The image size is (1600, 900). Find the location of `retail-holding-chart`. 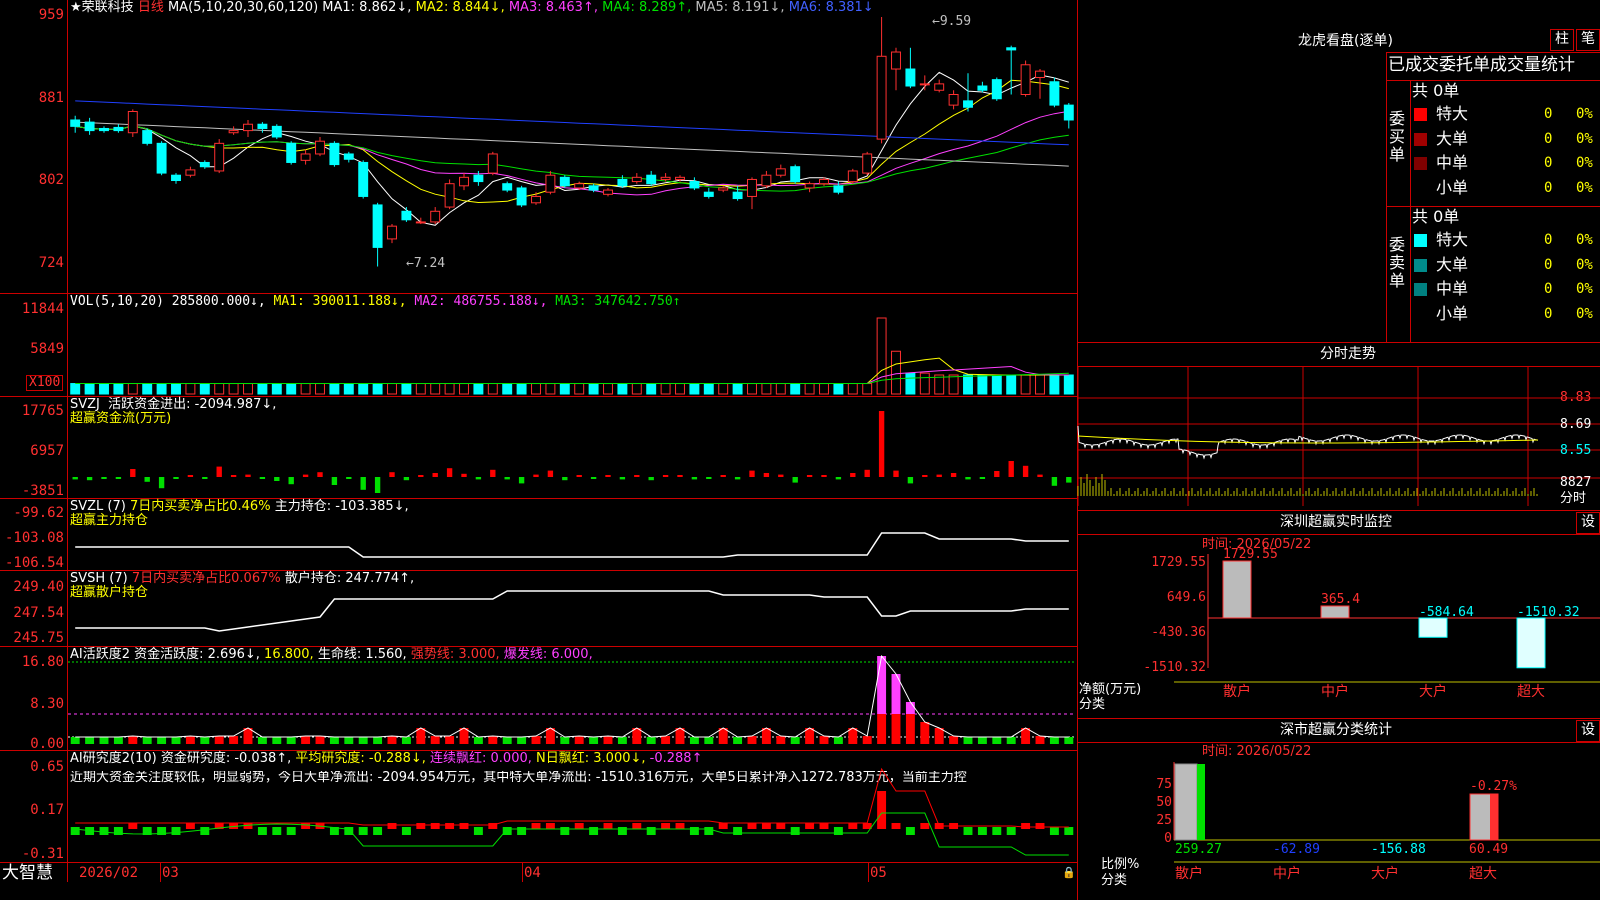

retail-holding-chart is located at coordinates (572, 608).